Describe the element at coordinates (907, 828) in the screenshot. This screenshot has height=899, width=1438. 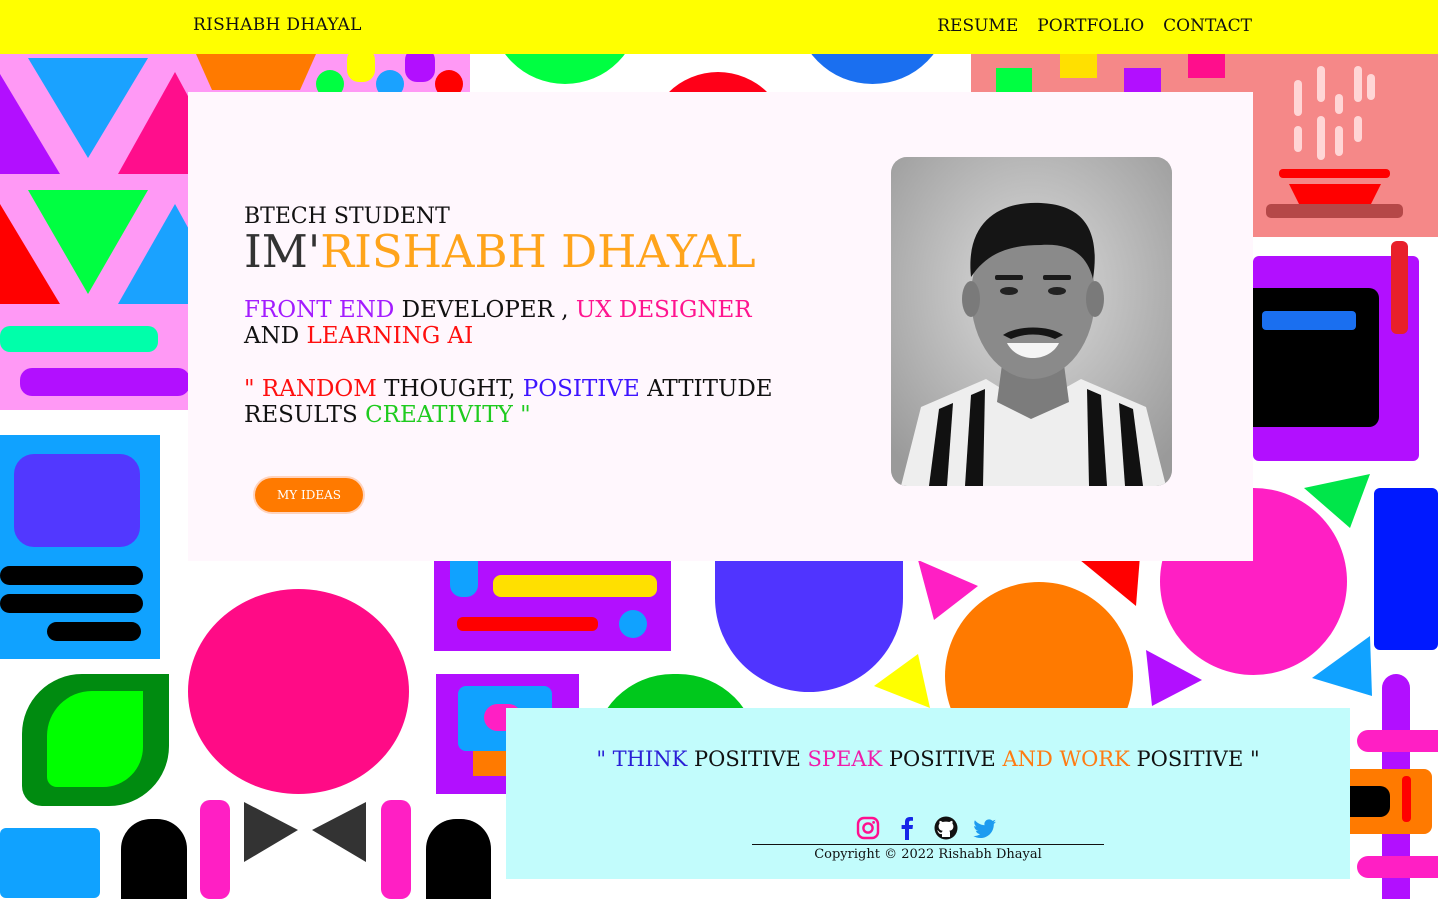
I see `facebook-icon` at that location.